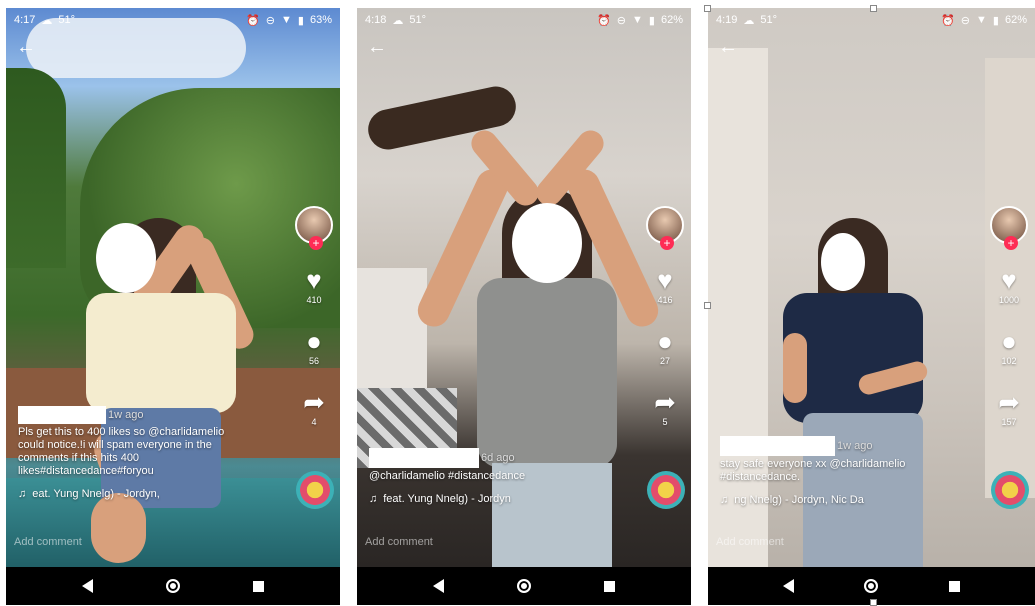  I want to click on resize-handle-bottom, so click(873, 602).